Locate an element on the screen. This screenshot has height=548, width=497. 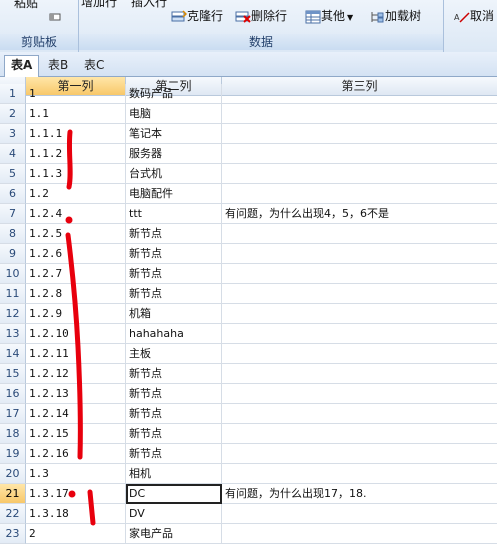
row-number: 5 is located at coordinates (13, 174).